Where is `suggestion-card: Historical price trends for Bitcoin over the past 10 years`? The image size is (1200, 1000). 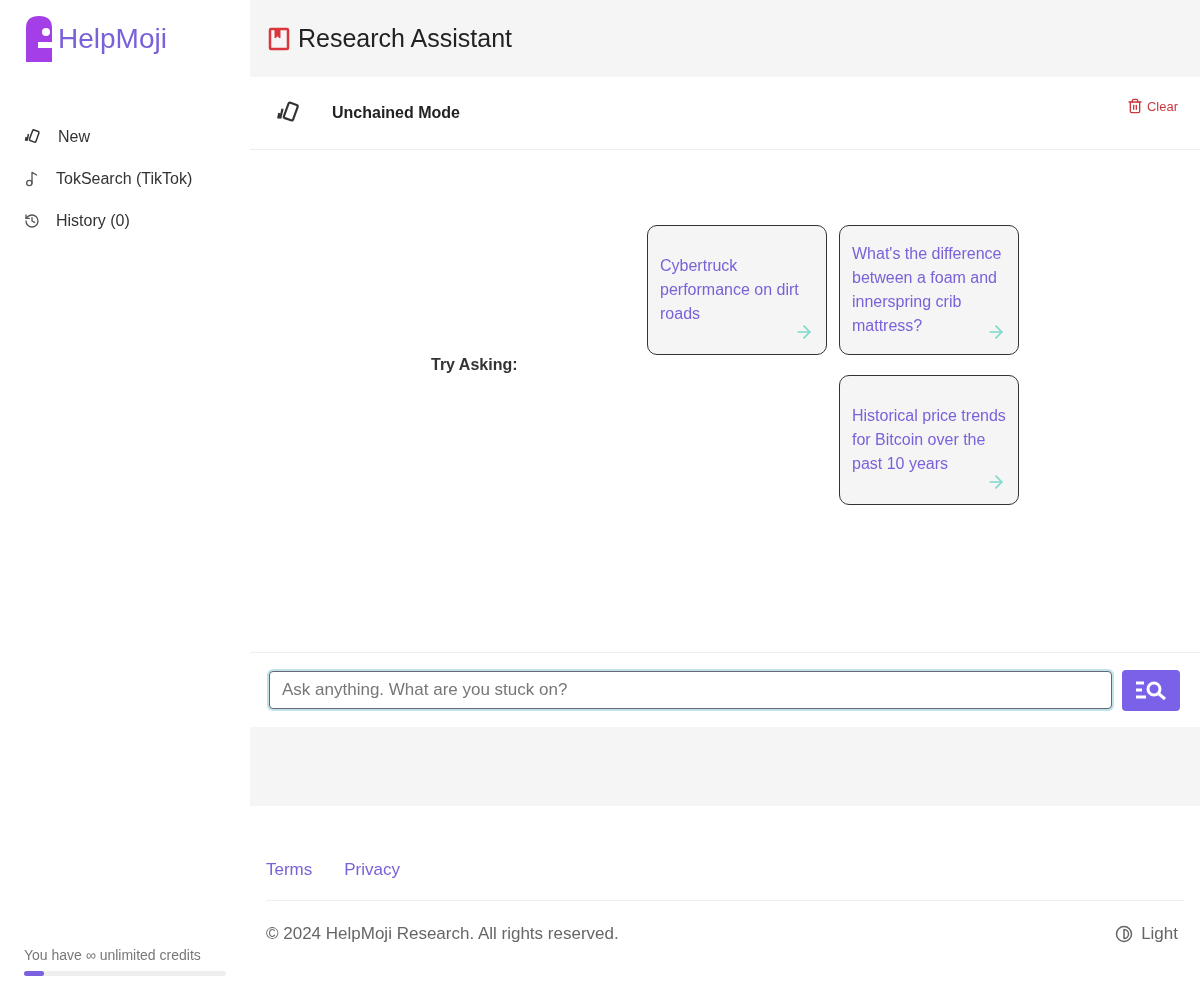
suggestion-card: Historical price trends for Bitcoin over the past 10 years is located at coordinates (929, 440).